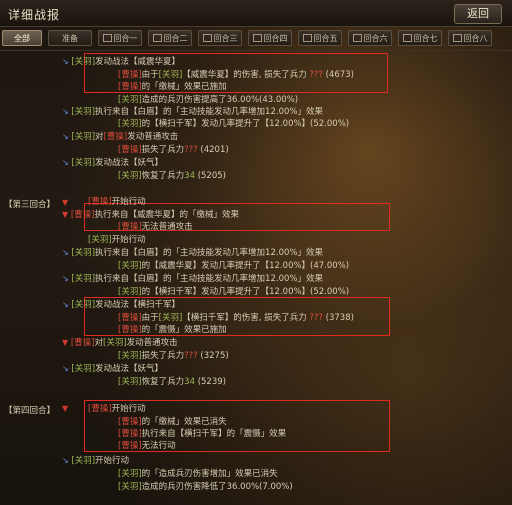 This screenshot has height=505, width=512. Describe the element at coordinates (236, 318) in the screenshot. I see `log-line: [曹操]由于[关羽]【横扫千军】的伤害, 损失了兵力 ??? (3738)` at that location.